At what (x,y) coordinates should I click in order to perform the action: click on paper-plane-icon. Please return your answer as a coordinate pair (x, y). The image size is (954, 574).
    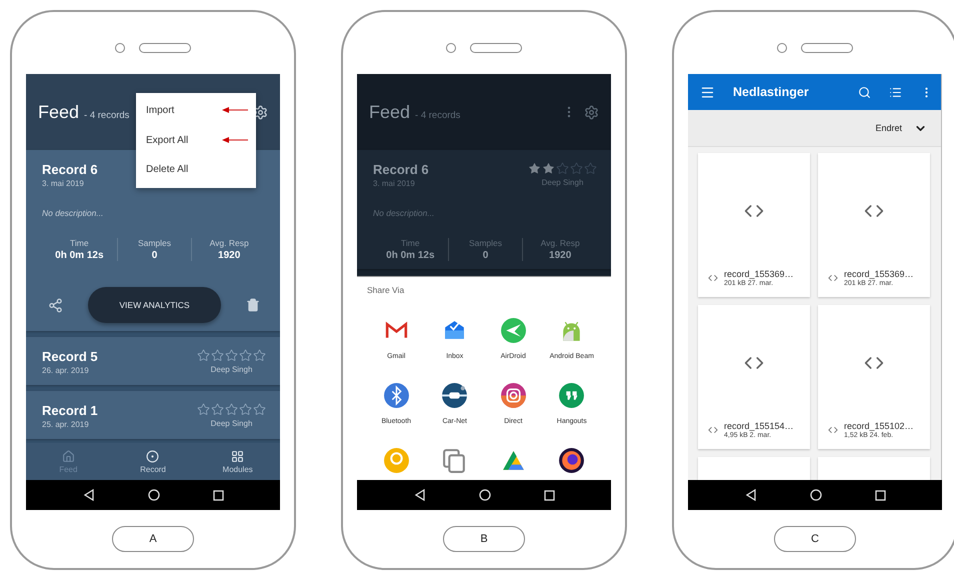
    Looking at the image, I should click on (513, 330).